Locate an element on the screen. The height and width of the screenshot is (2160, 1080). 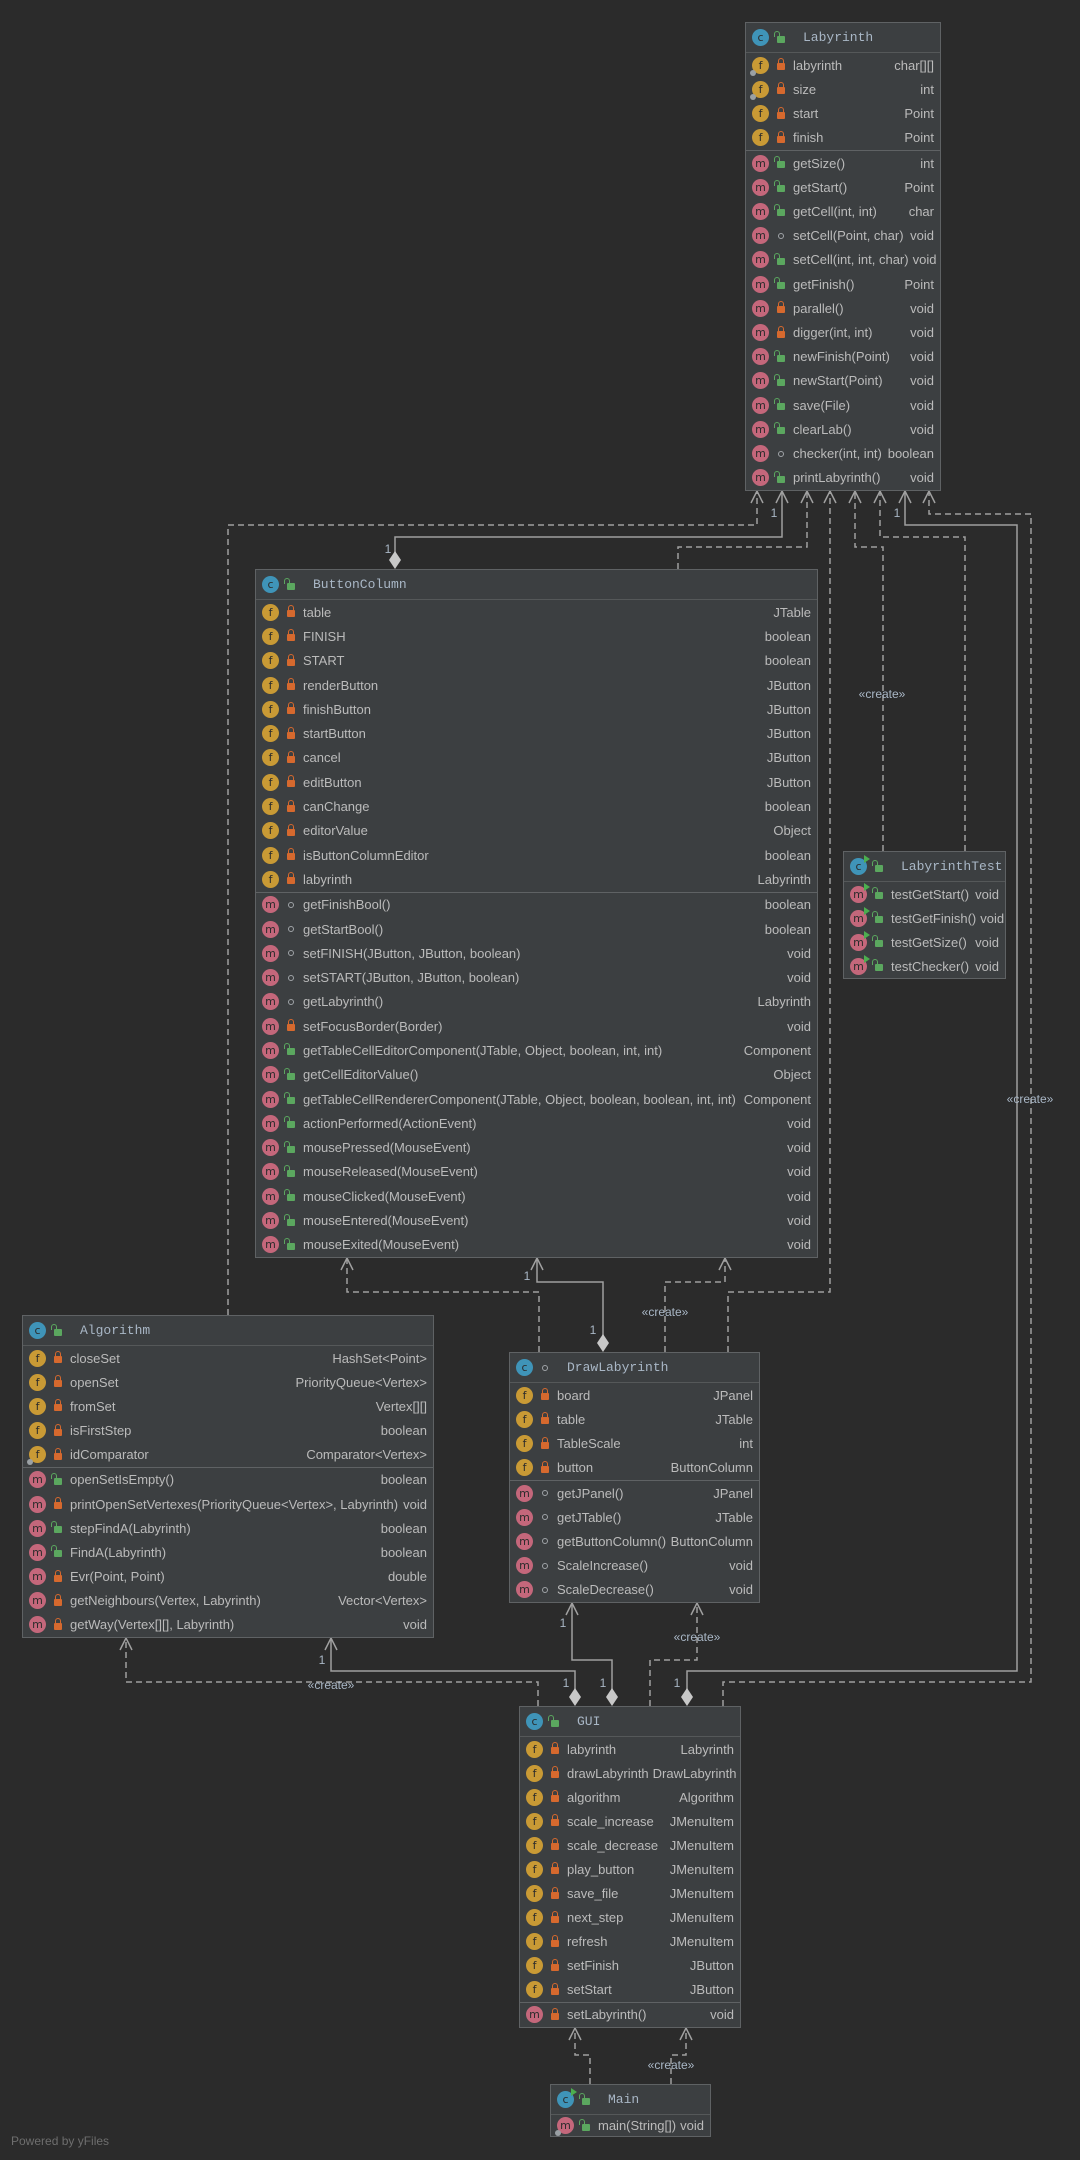
method-row: m mouseClicked(MouseEvent) void is located at coordinates (536, 1196).